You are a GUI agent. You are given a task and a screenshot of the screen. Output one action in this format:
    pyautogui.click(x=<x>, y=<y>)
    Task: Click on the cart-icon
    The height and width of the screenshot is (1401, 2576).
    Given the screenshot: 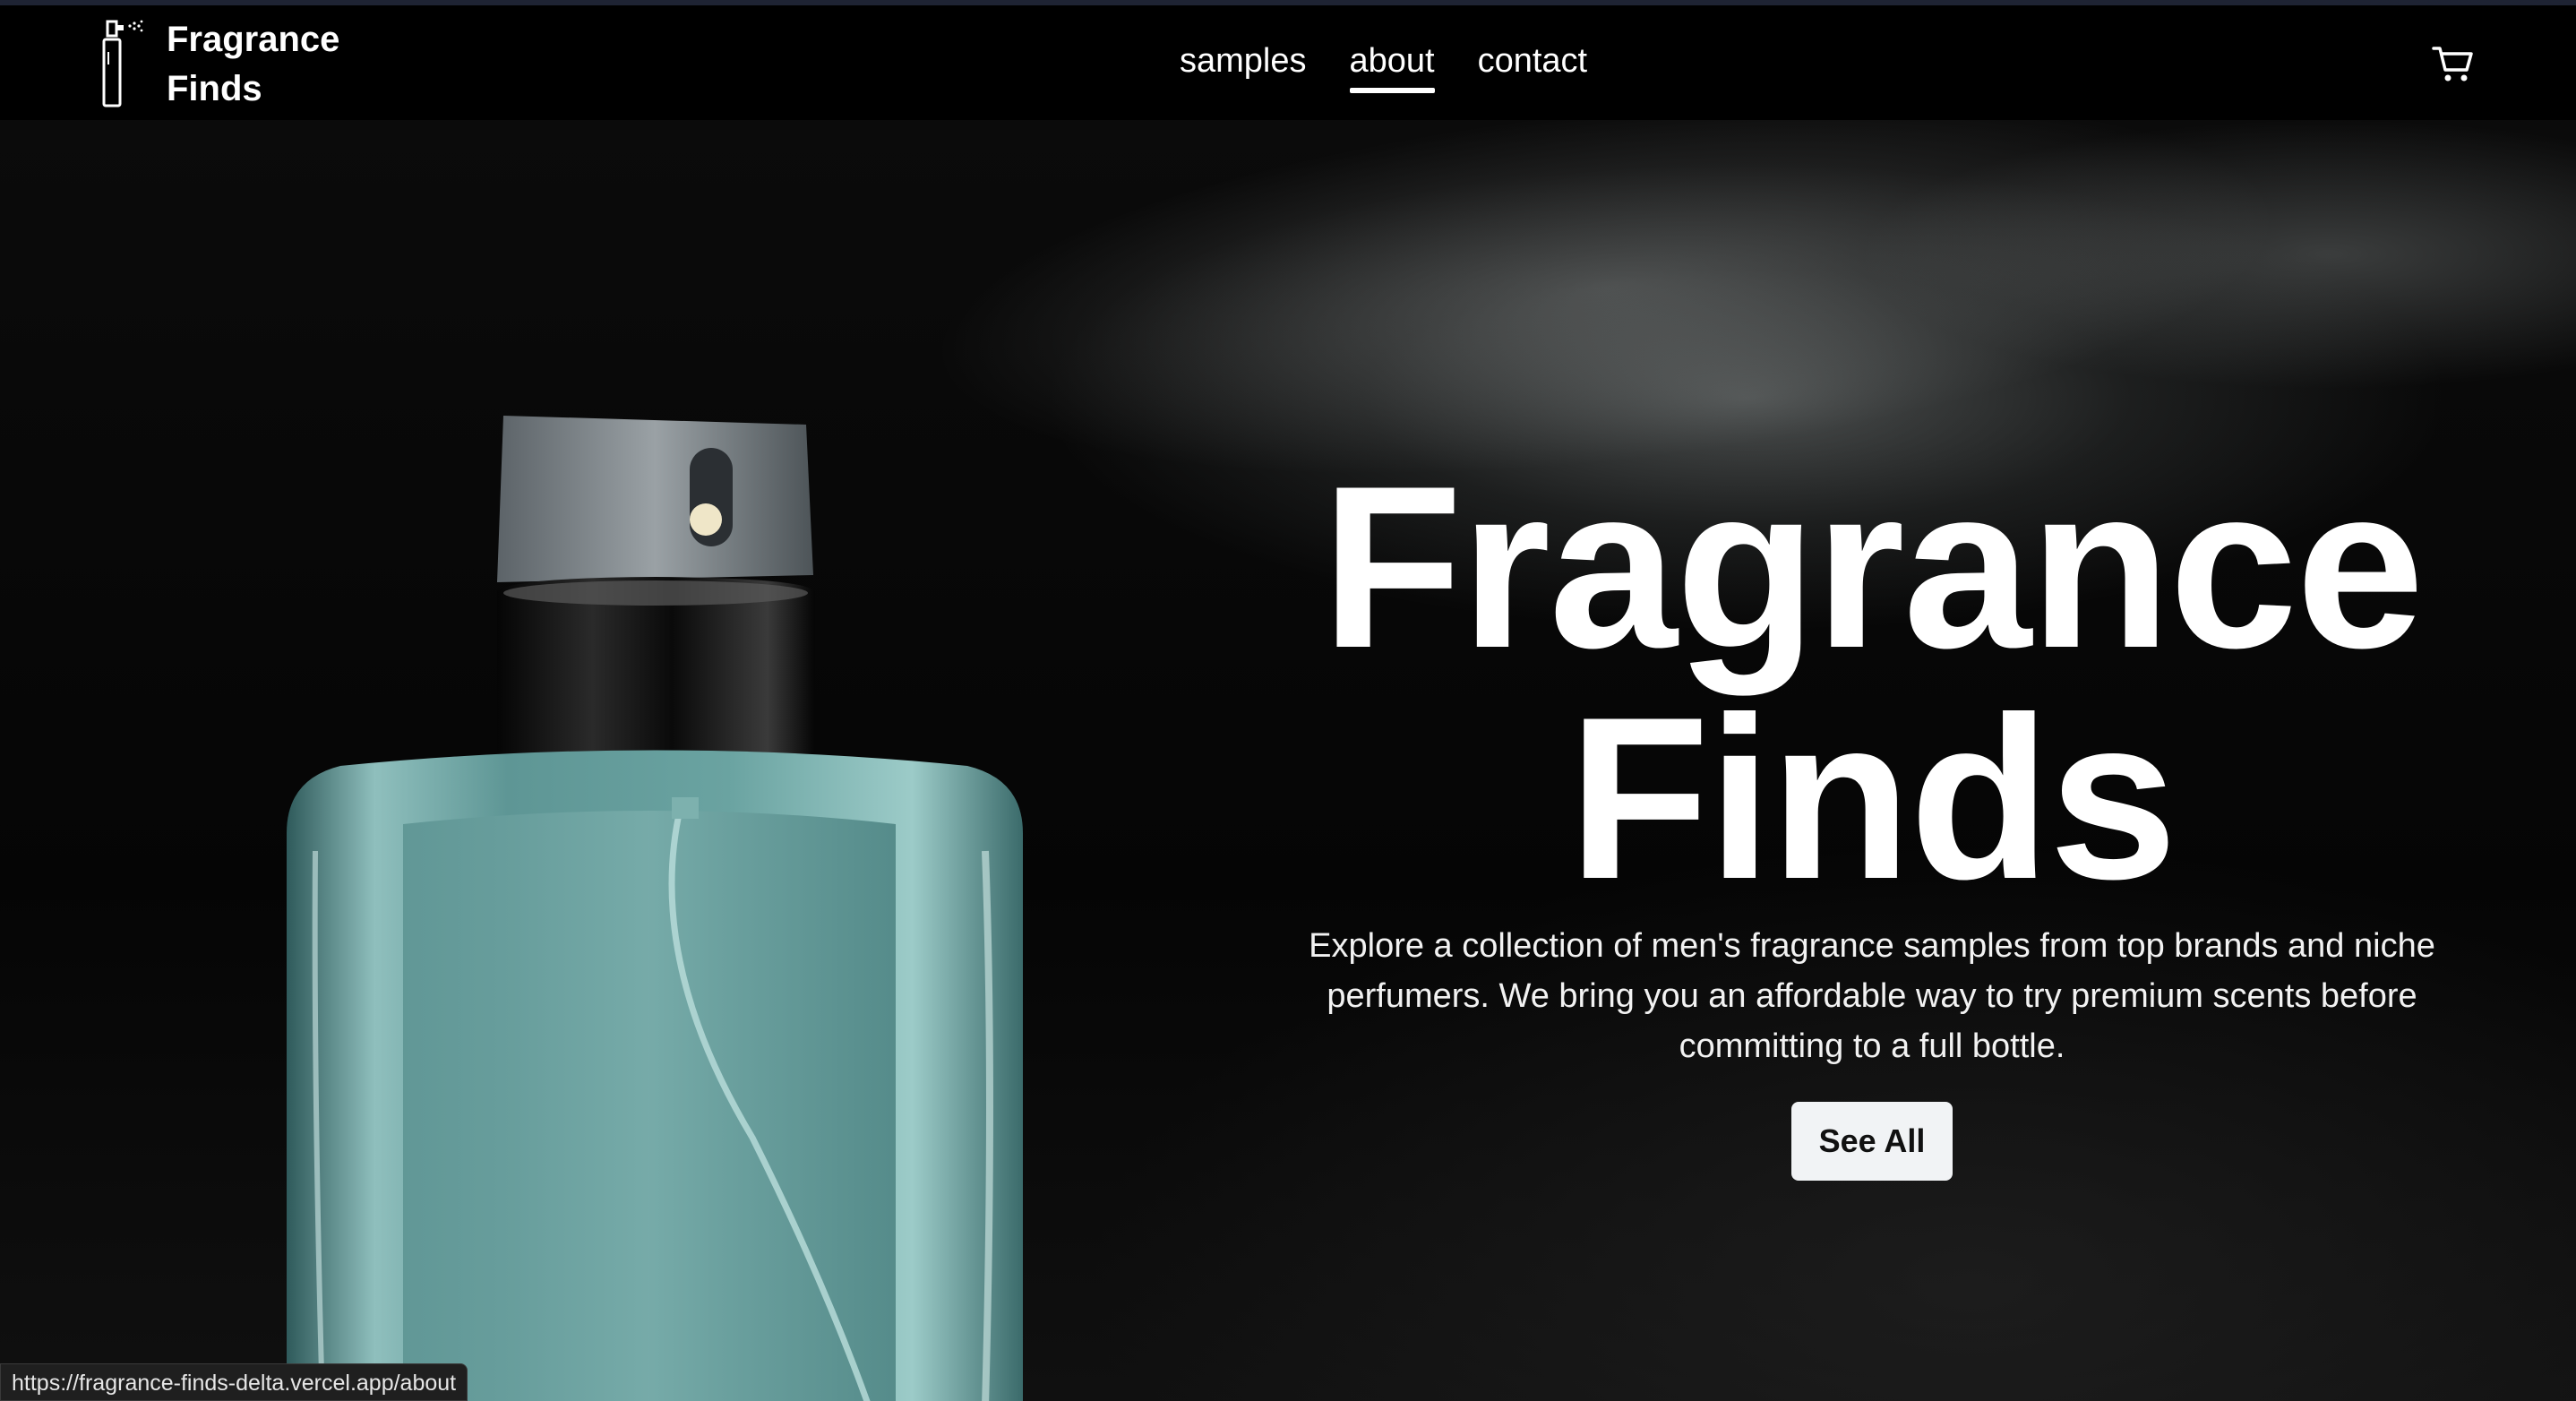 What is the action you would take?
    pyautogui.click(x=2453, y=63)
    